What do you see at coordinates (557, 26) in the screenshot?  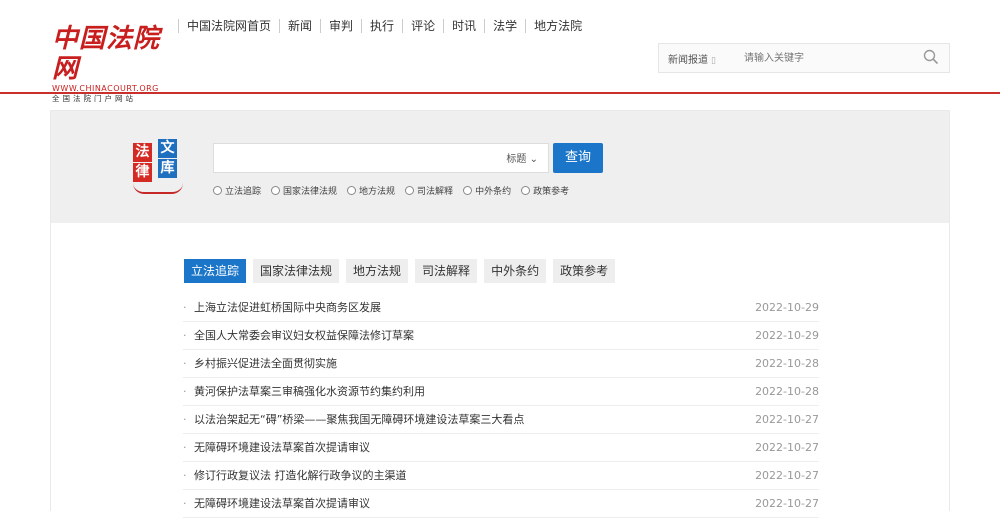 I see `nav-item-local-courts: 地方法院` at bounding box center [557, 26].